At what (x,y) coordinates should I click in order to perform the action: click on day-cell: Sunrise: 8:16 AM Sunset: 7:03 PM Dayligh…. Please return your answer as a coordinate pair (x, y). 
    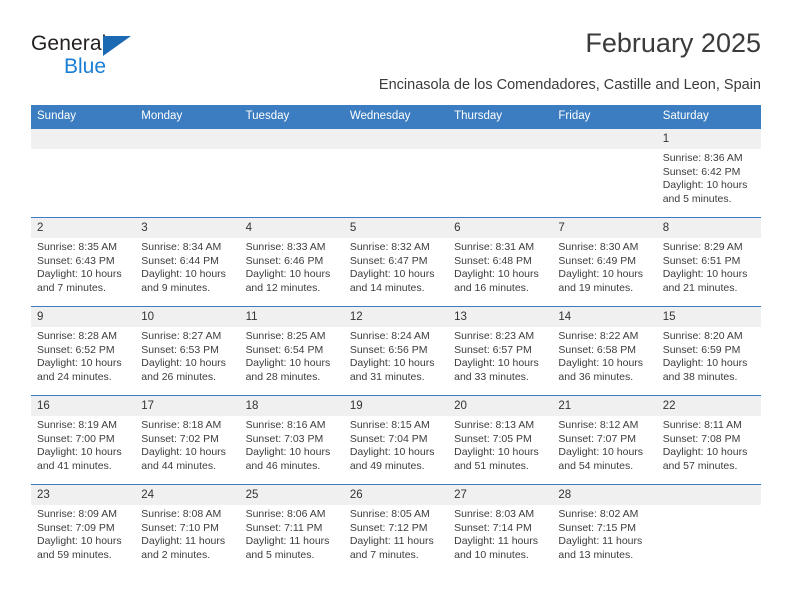
    Looking at the image, I should click on (292, 450).